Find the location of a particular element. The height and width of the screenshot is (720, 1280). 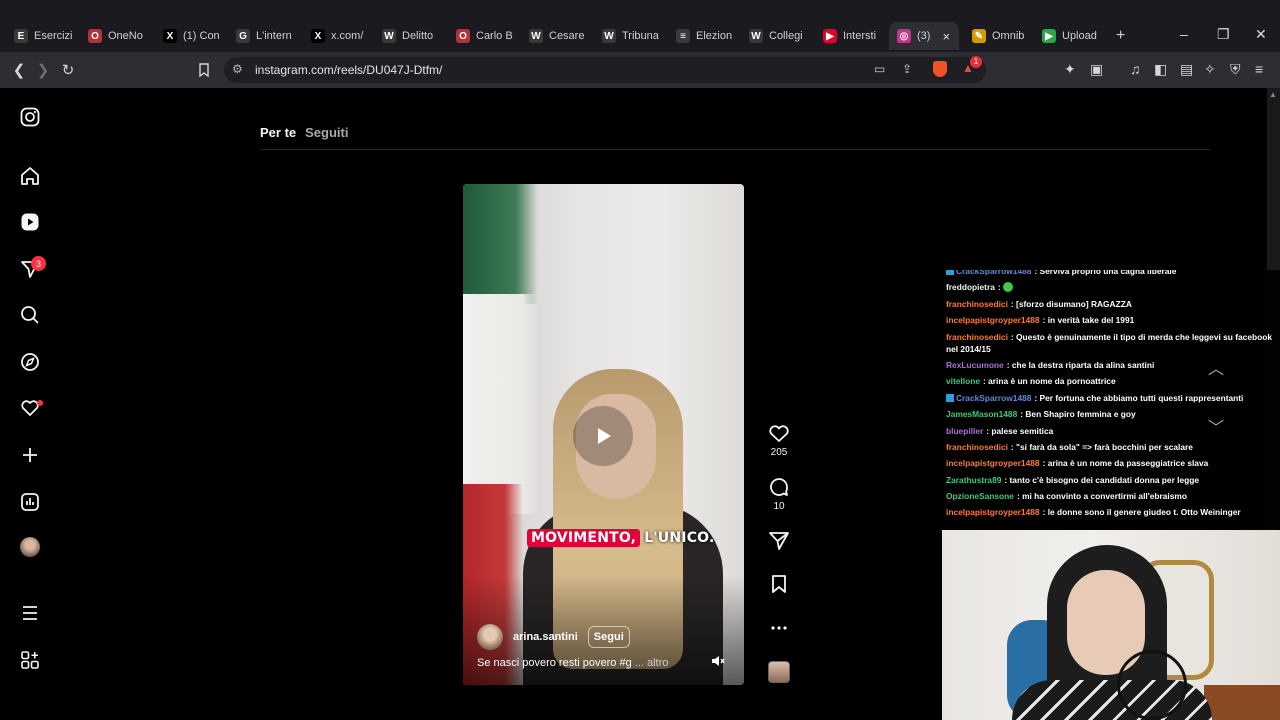

site-settings-icon: ⚙ is located at coordinates (237, 69).